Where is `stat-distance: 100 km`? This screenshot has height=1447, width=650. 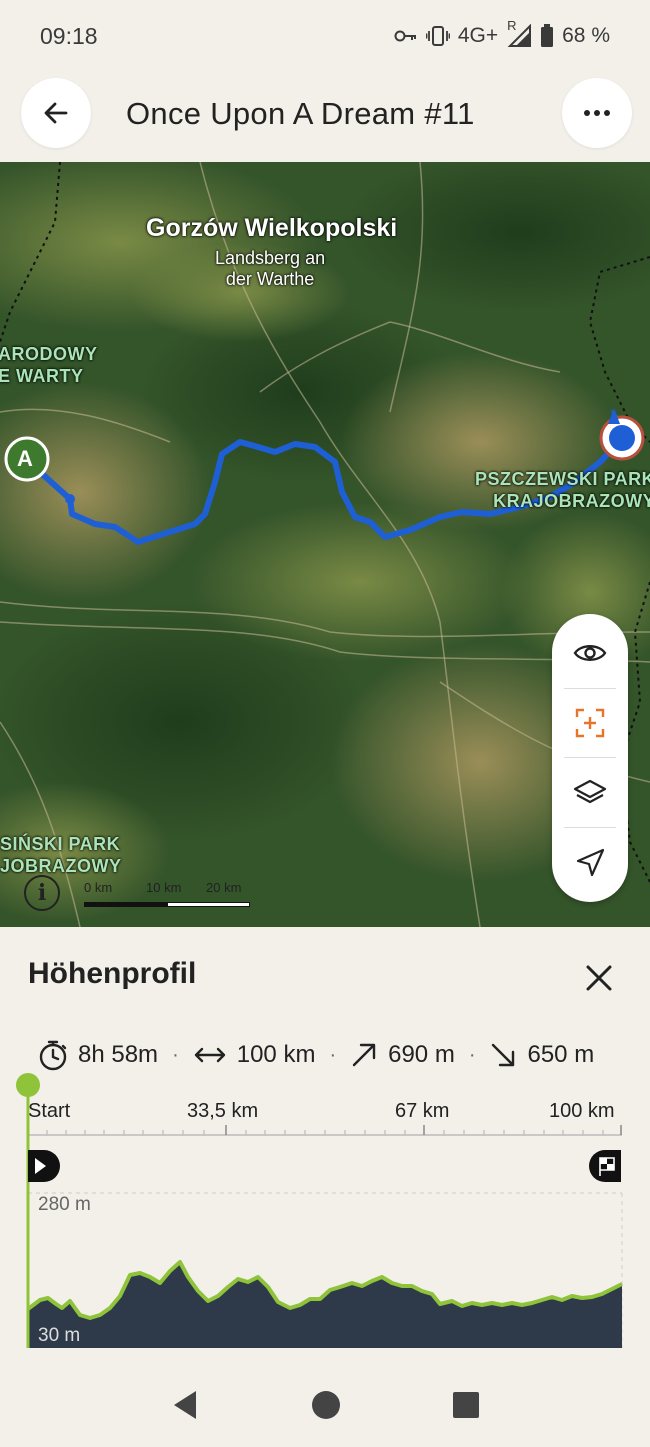
stat-distance: 100 km is located at coordinates (254, 1055).